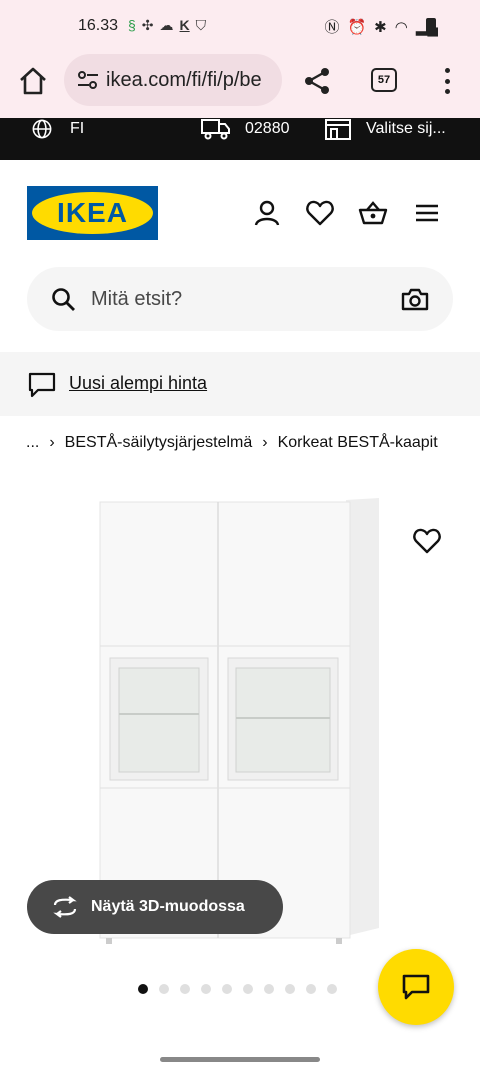 This screenshot has width=480, height=1072. I want to click on search-icon, so click(64, 300).